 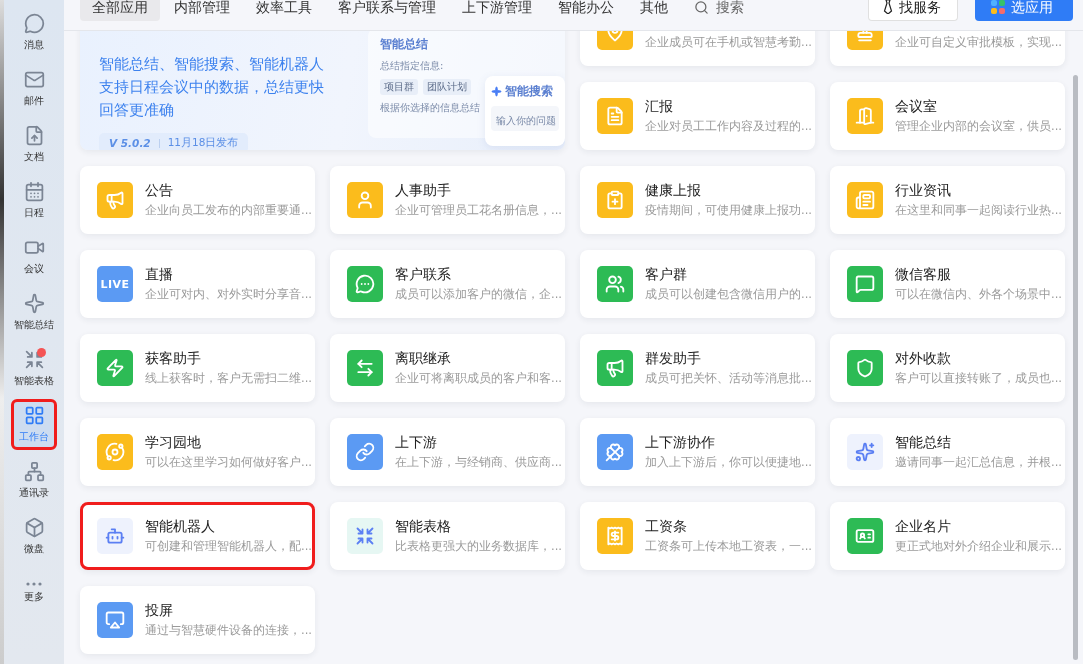 I want to click on banner-text: 智能总结、智能搜索、智能机器人, so click(x=212, y=64).